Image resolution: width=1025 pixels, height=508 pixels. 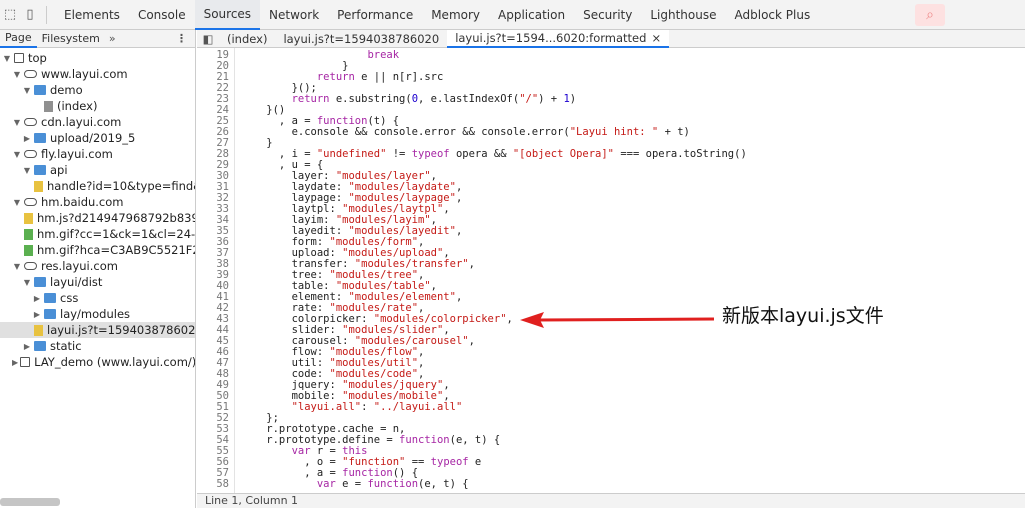 I want to click on editor-tab: layui.js?t=1594038786020, so click(x=361, y=39).